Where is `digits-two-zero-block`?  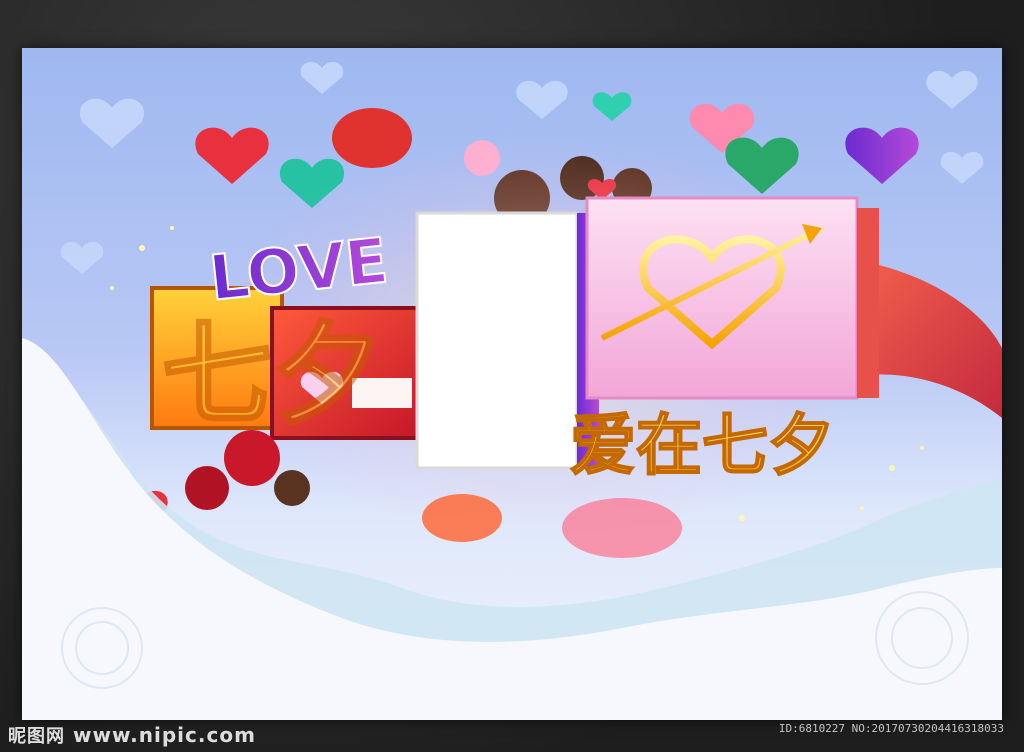
digits-two-zero-block is located at coordinates (732, 298).